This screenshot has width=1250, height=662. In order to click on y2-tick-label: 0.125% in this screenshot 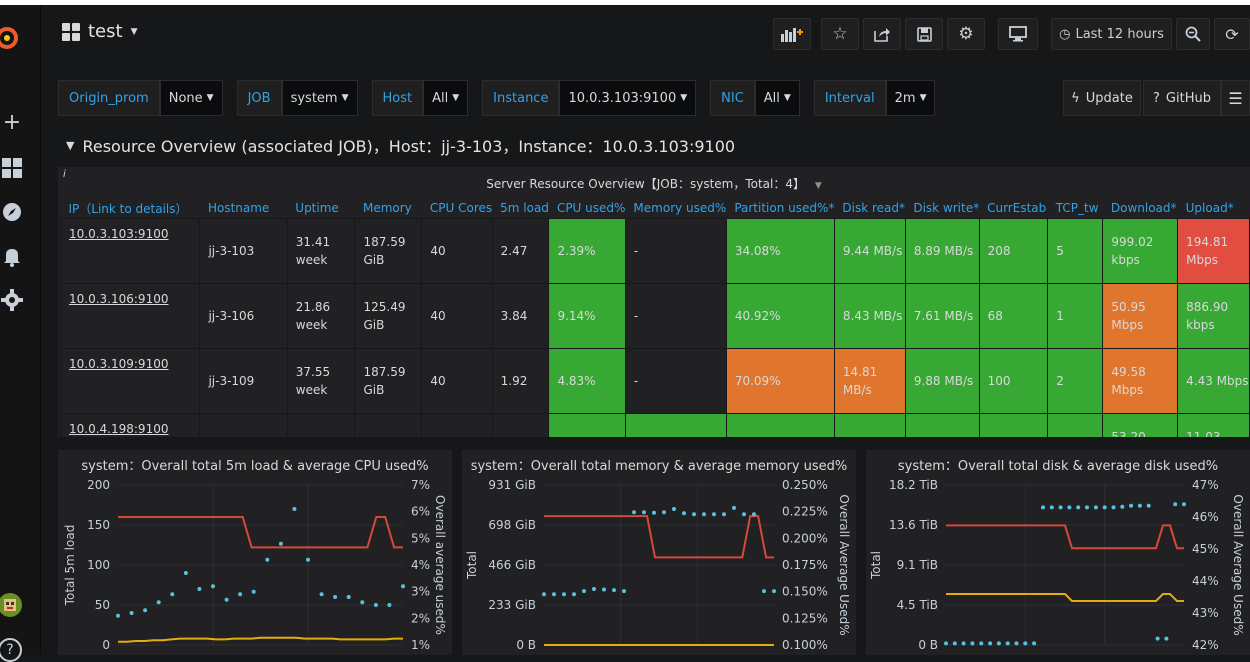, I will do `click(805, 618)`.